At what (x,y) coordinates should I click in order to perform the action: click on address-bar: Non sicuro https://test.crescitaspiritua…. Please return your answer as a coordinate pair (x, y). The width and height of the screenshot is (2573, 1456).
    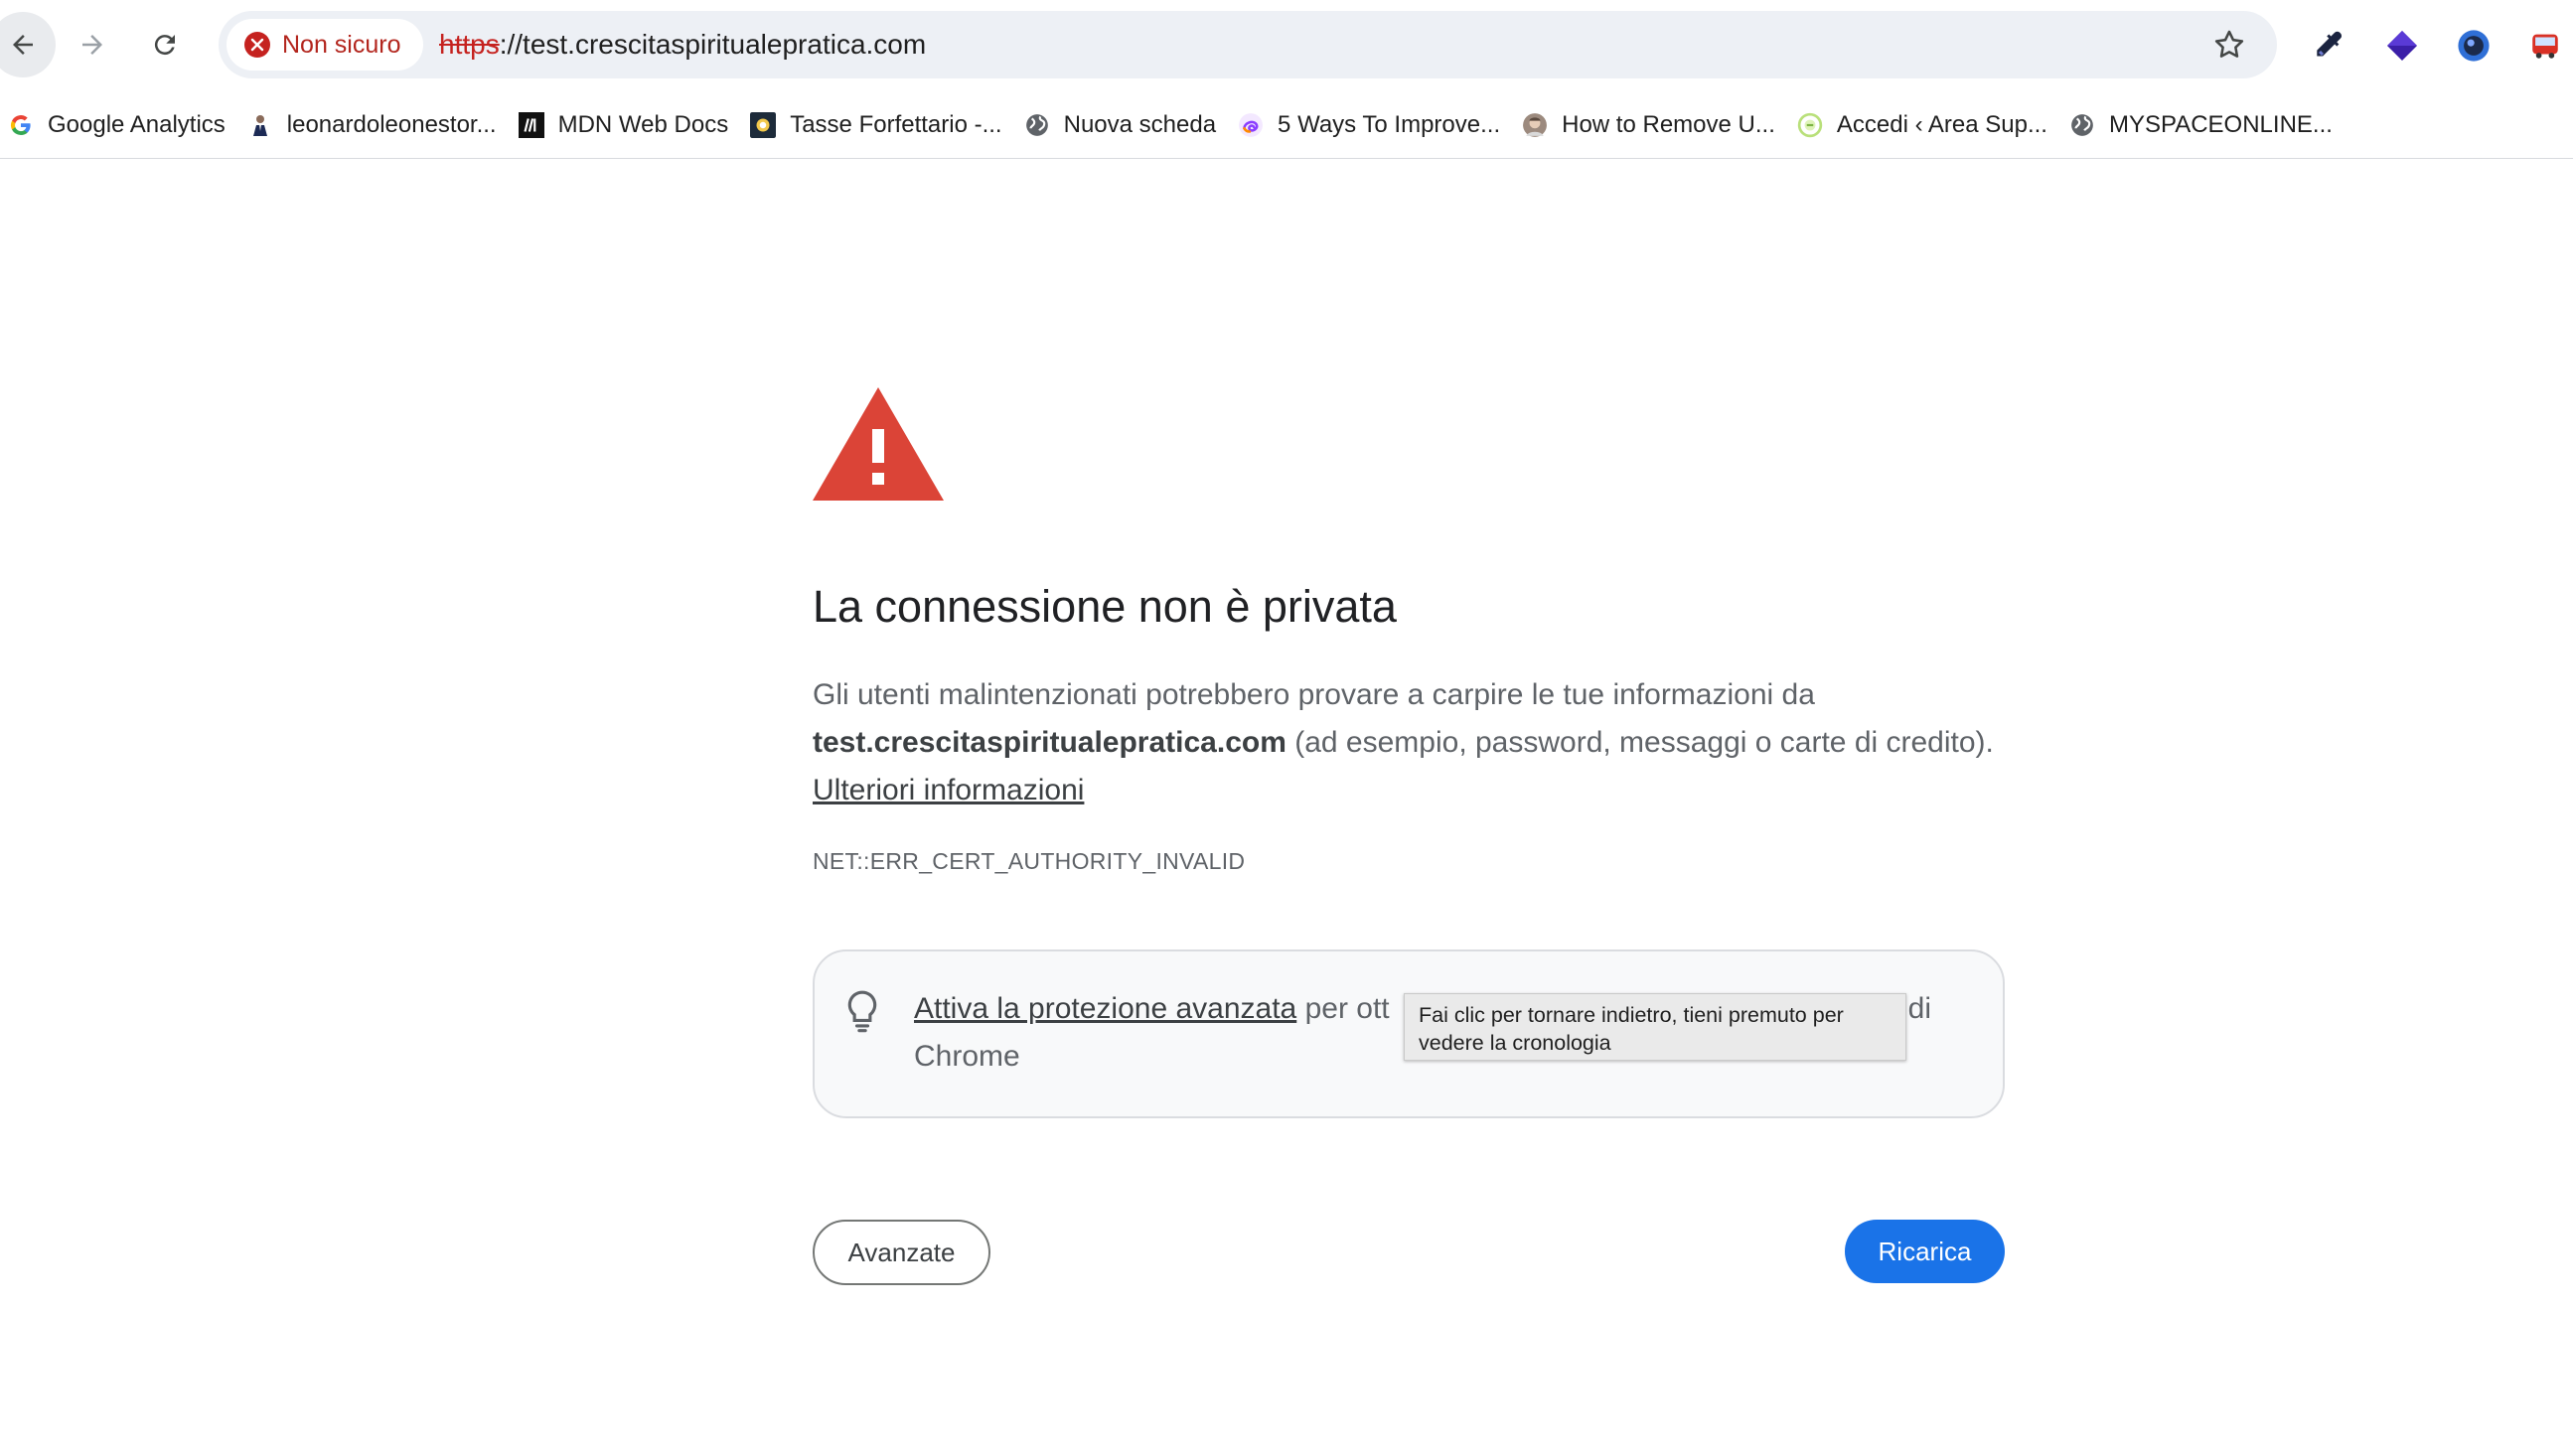
    Looking at the image, I should click on (1248, 44).